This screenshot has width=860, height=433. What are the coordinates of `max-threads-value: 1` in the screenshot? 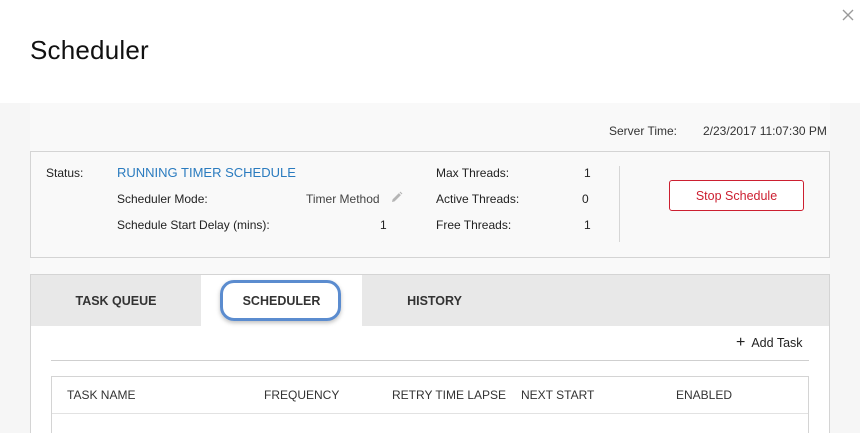 It's located at (587, 173).